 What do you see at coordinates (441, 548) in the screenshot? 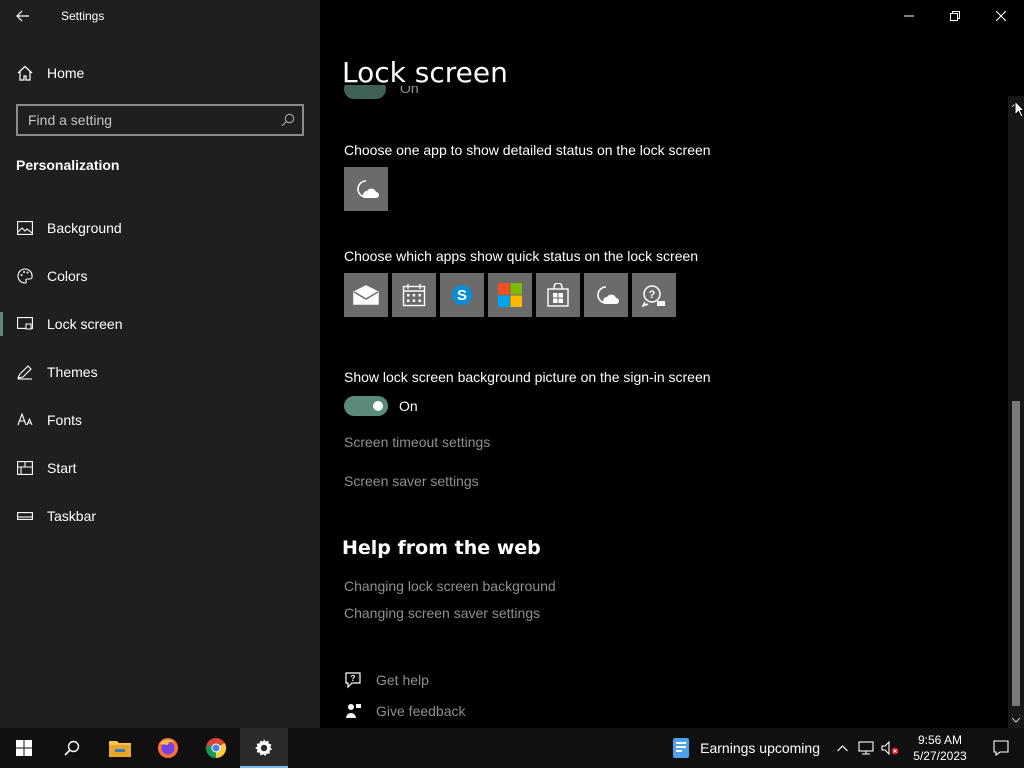
I see `help-section-title: Help from the web` at bounding box center [441, 548].